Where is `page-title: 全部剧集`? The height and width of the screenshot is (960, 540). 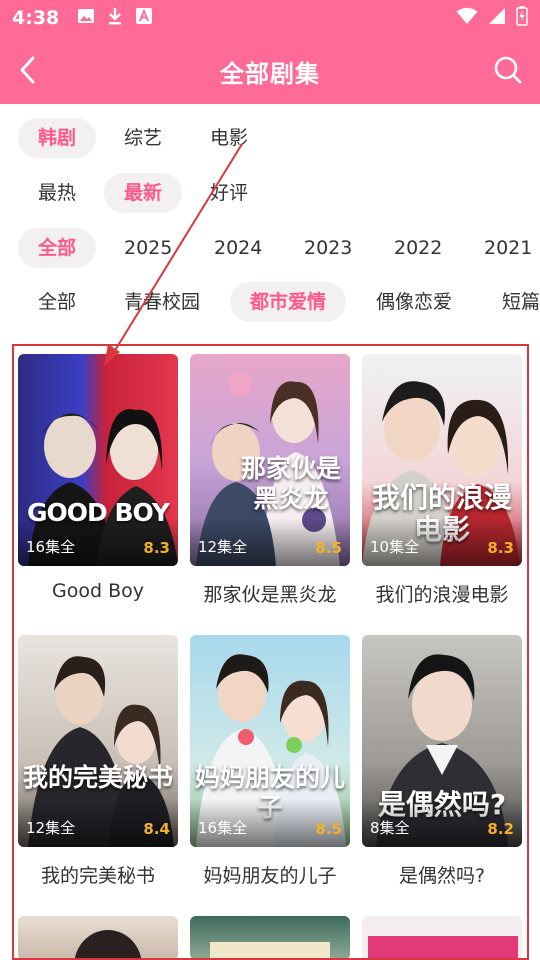
page-title: 全部剧集 is located at coordinates (270, 74).